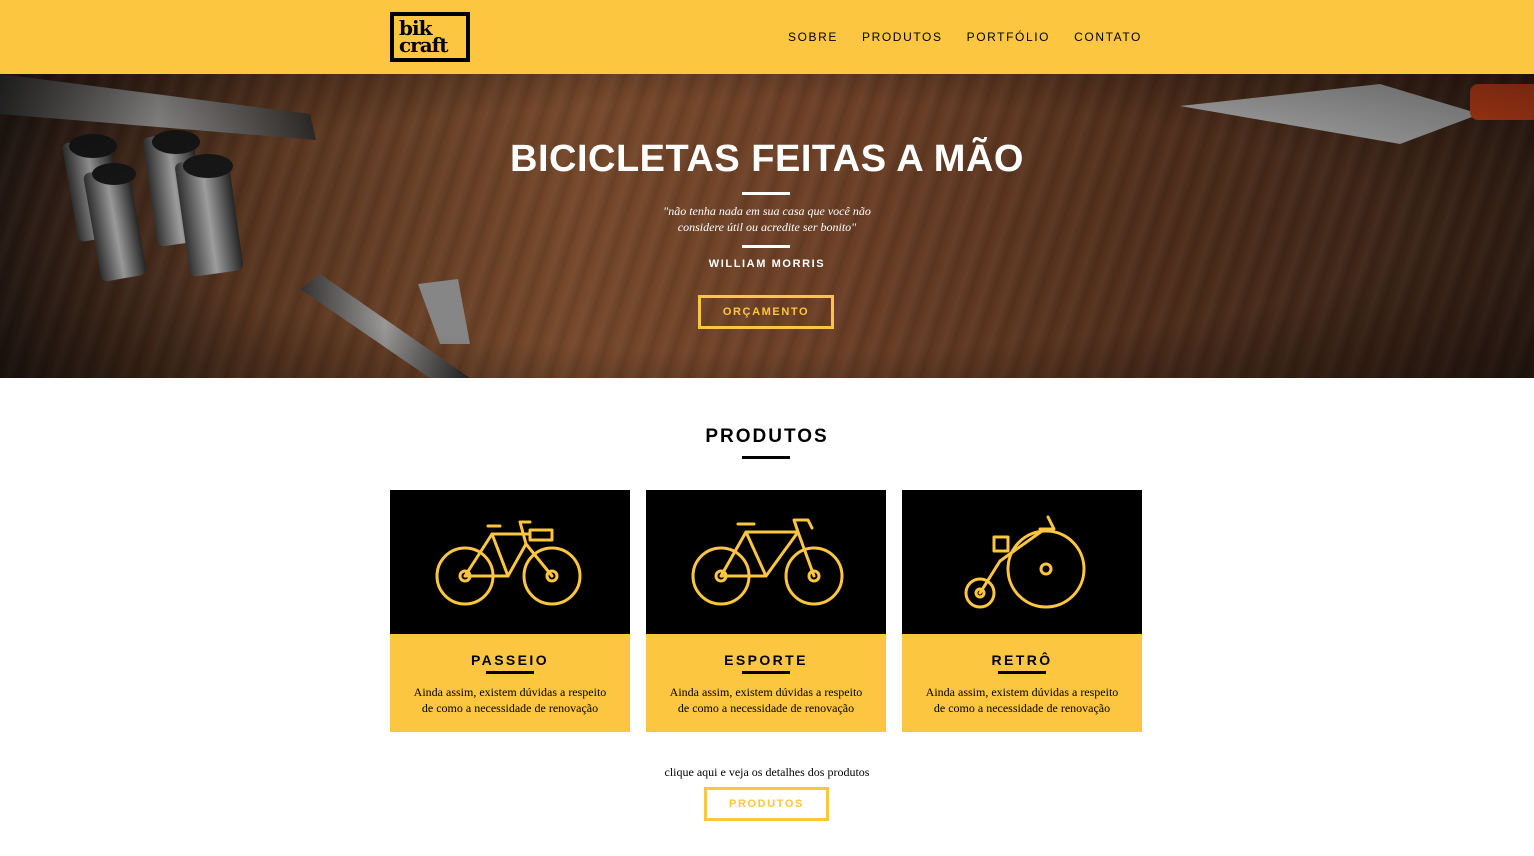 Image resolution: width=1534 pixels, height=856 pixels. What do you see at coordinates (767, 436) in the screenshot?
I see `products-section-title: PRODUTOS` at bounding box center [767, 436].